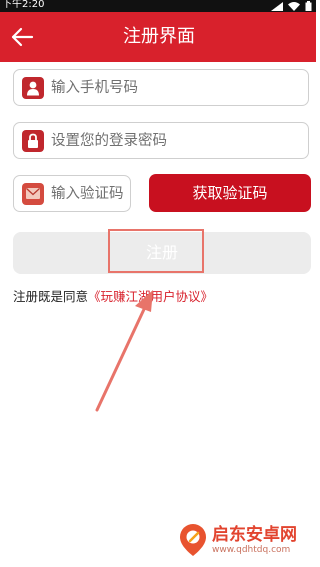  Describe the element at coordinates (230, 193) in the screenshot. I see `get-code-button: 获取验证码` at that location.